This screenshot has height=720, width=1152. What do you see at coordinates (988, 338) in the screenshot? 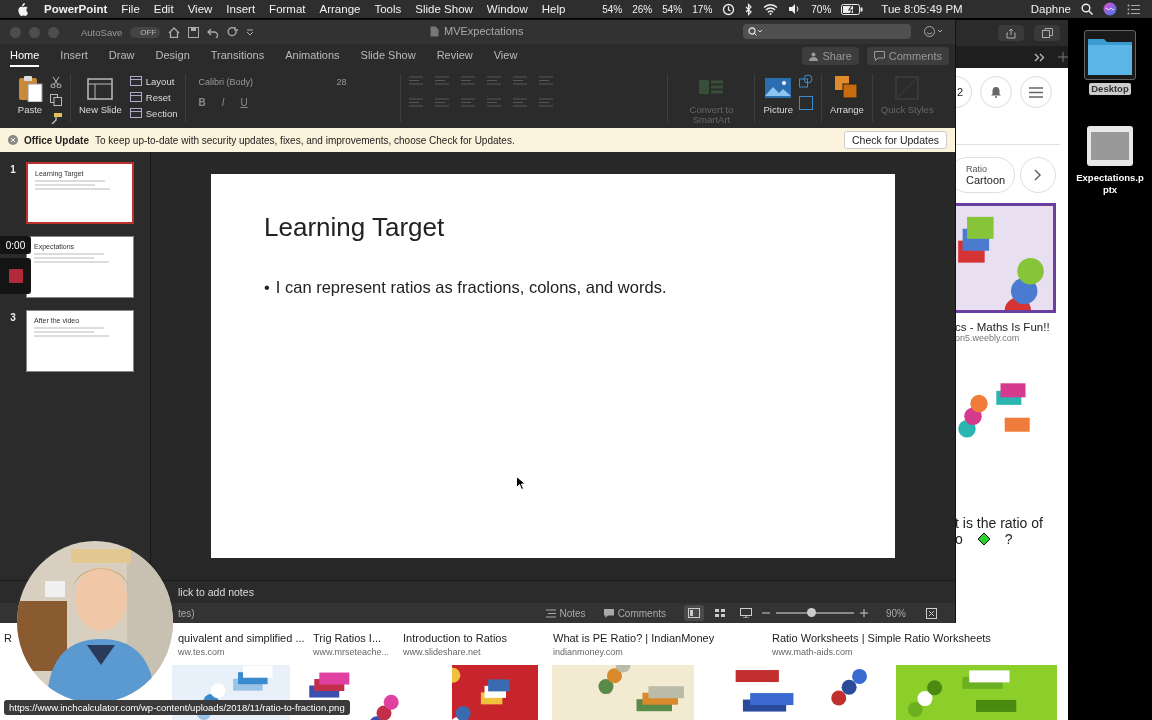
I see `result-source: on5.weebly.com` at bounding box center [988, 338].